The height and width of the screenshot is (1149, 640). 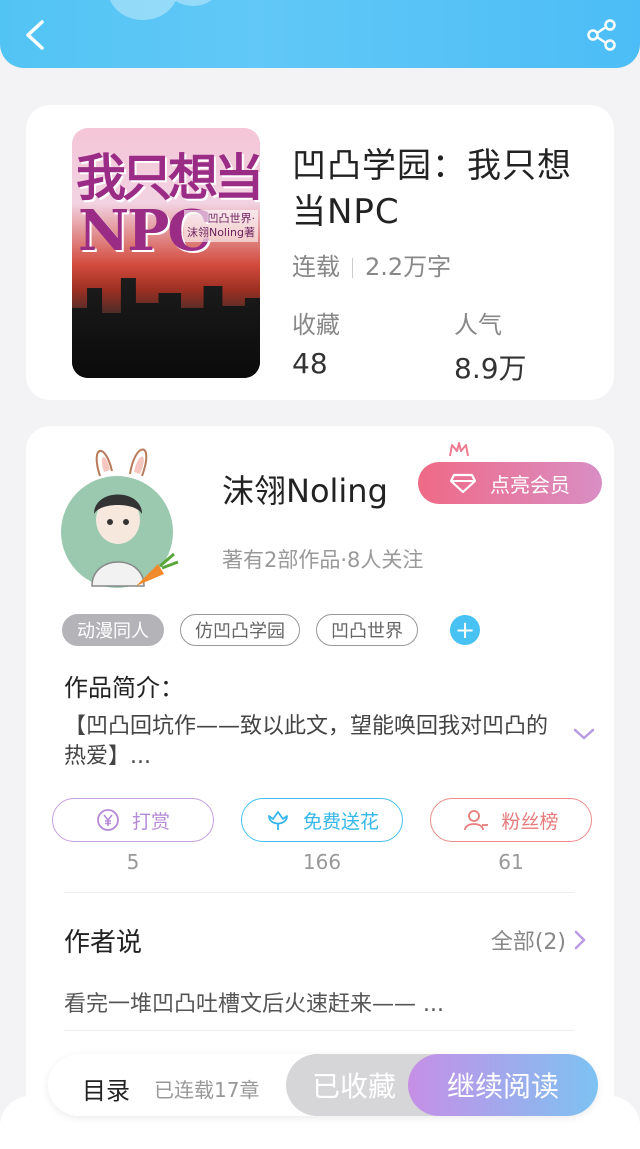 I want to click on favorites-value: 48, so click(x=310, y=363).